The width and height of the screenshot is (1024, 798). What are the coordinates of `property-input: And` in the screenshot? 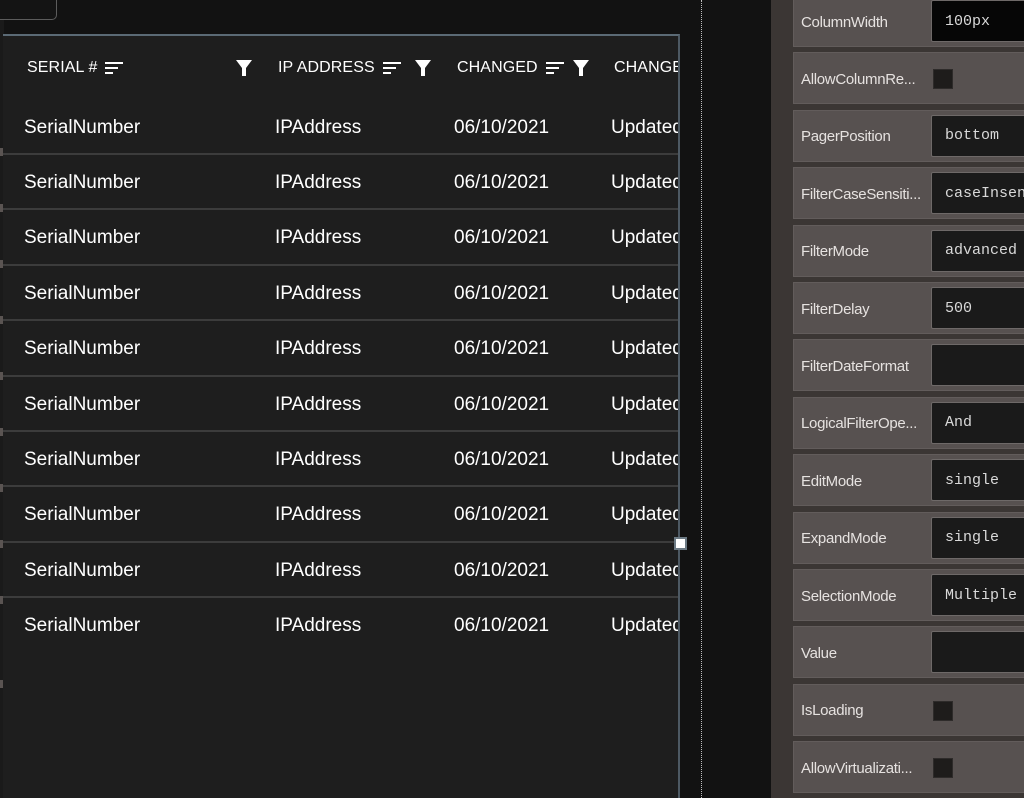 It's located at (977, 422).